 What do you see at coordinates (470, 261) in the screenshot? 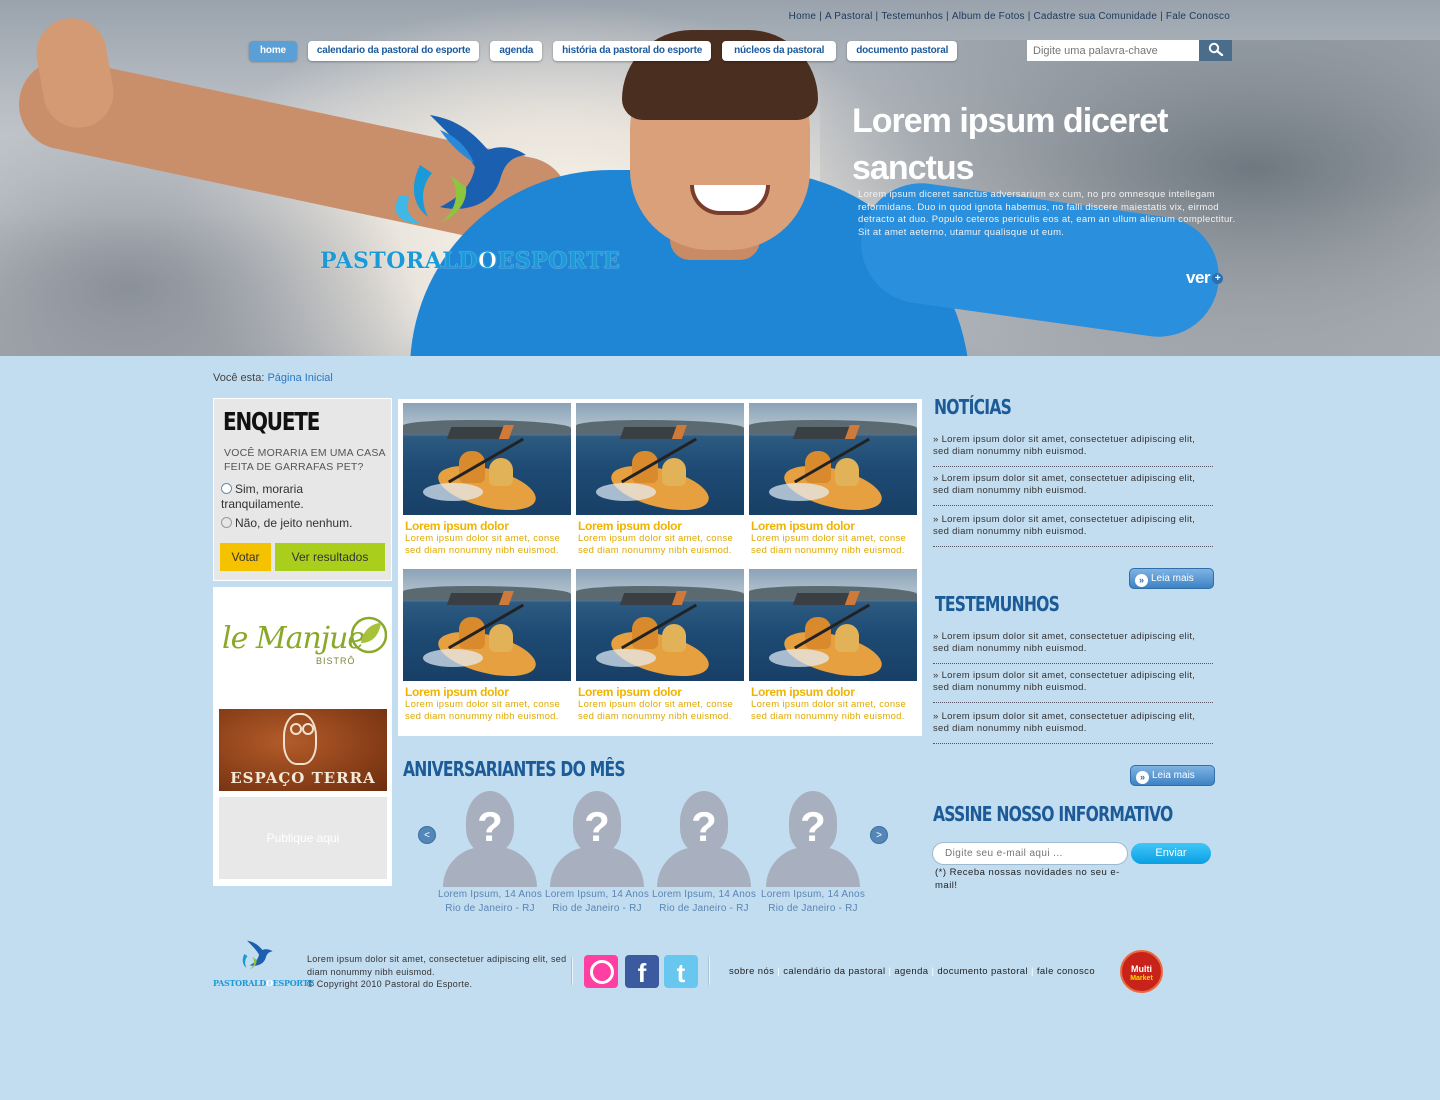
I see `logo-text: PASTORALDOESPORTE` at bounding box center [470, 261].